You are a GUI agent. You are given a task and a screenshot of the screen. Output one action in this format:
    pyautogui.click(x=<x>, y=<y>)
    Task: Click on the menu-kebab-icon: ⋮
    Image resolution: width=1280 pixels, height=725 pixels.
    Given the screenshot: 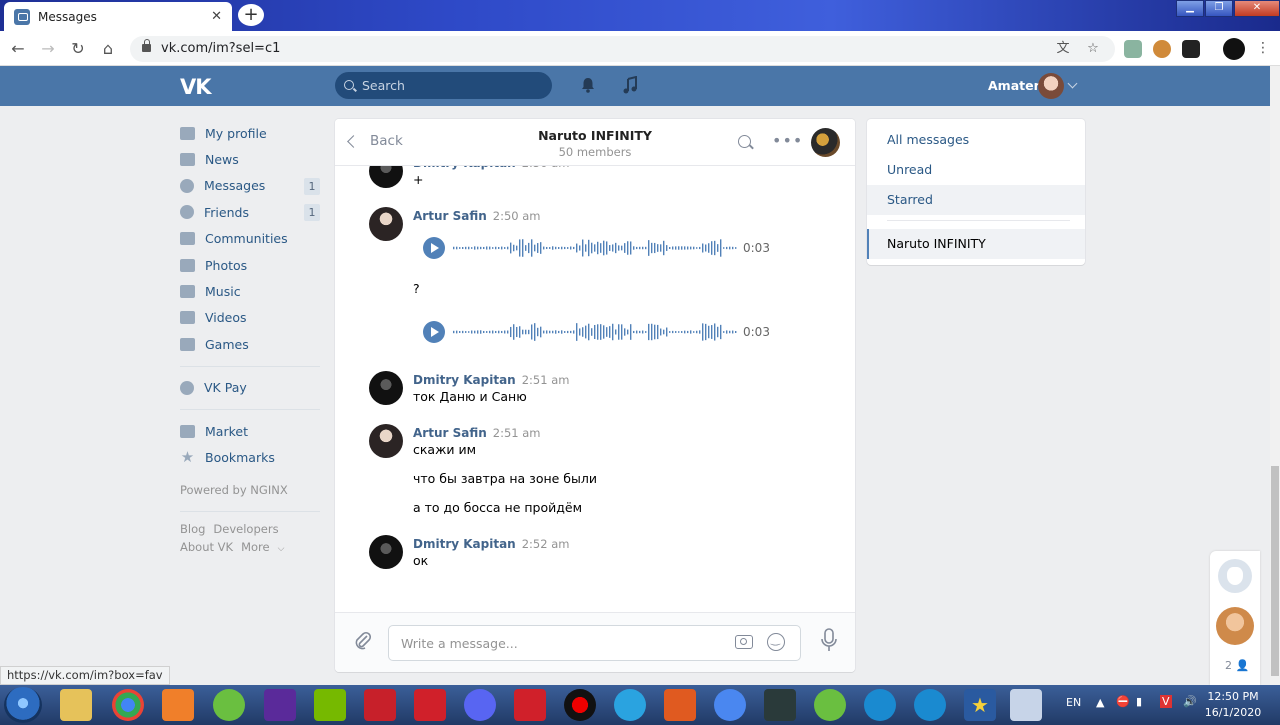 What is the action you would take?
    pyautogui.click(x=1263, y=49)
    